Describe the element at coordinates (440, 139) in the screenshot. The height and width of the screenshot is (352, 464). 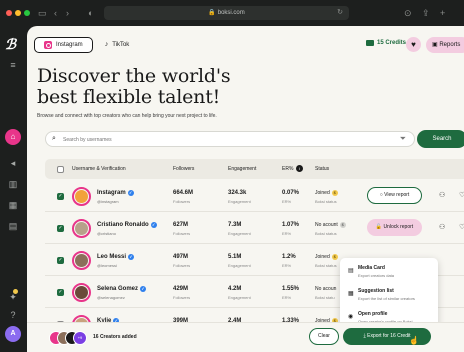
I see `search-button: Search` at that location.